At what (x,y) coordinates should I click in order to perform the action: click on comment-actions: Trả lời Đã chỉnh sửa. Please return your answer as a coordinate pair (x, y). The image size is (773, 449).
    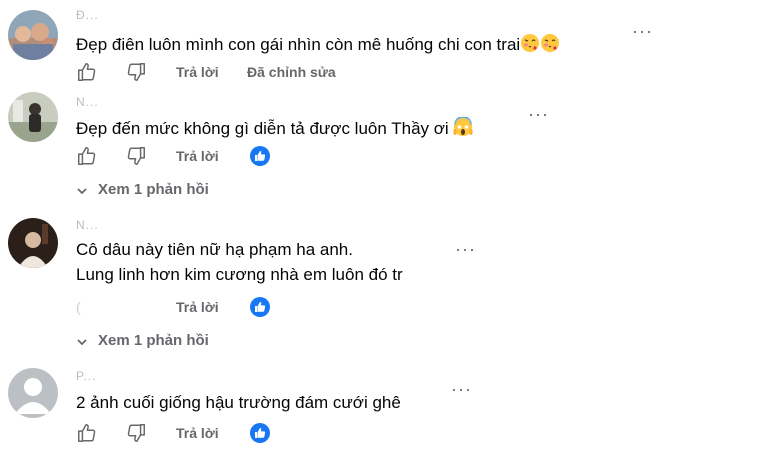
    Looking at the image, I should click on (236, 73).